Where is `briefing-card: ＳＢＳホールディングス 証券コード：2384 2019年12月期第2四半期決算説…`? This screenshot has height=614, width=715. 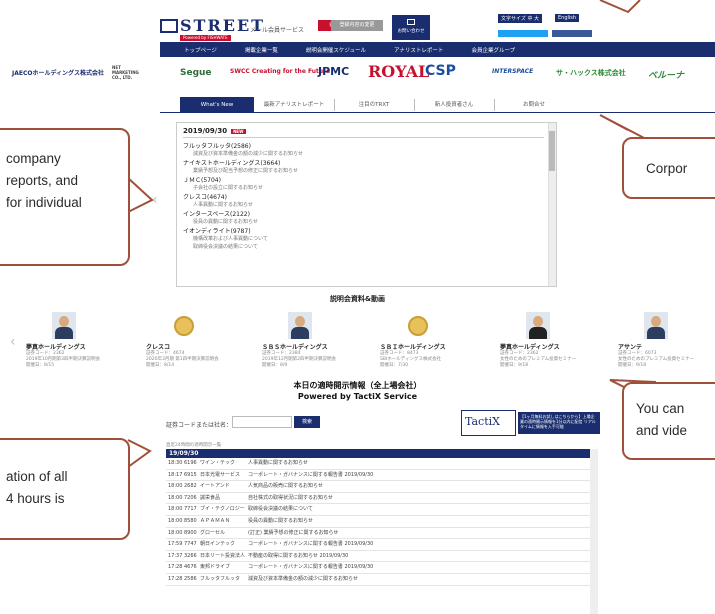 briefing-card: ＳＢＳホールディングス 証券コード：2384 2019年12月期第2四半期決算説… is located at coordinates (309, 340).